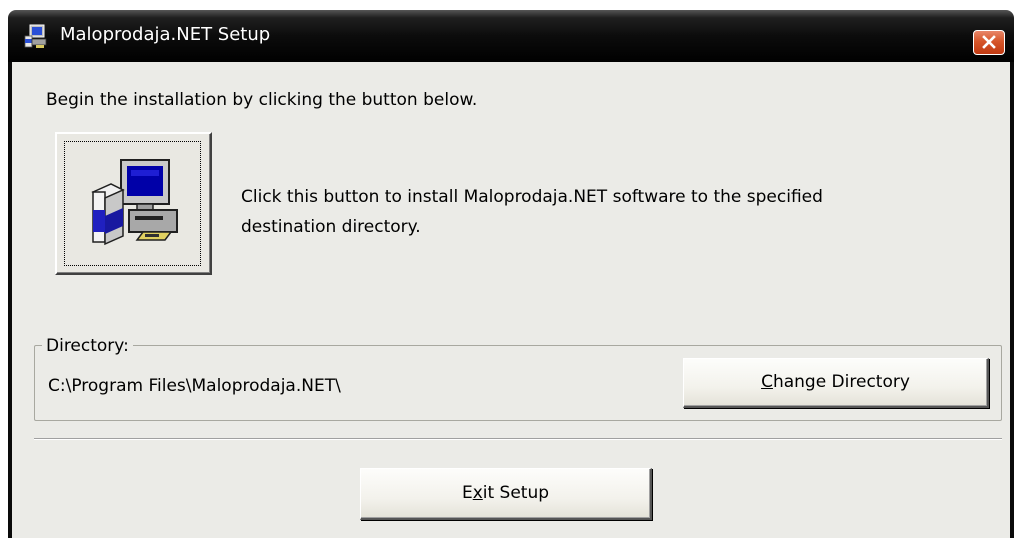 This screenshot has height=538, width=1014. Describe the element at coordinates (467, 493) in the screenshot. I see `exit-setup-label-start: E` at that location.